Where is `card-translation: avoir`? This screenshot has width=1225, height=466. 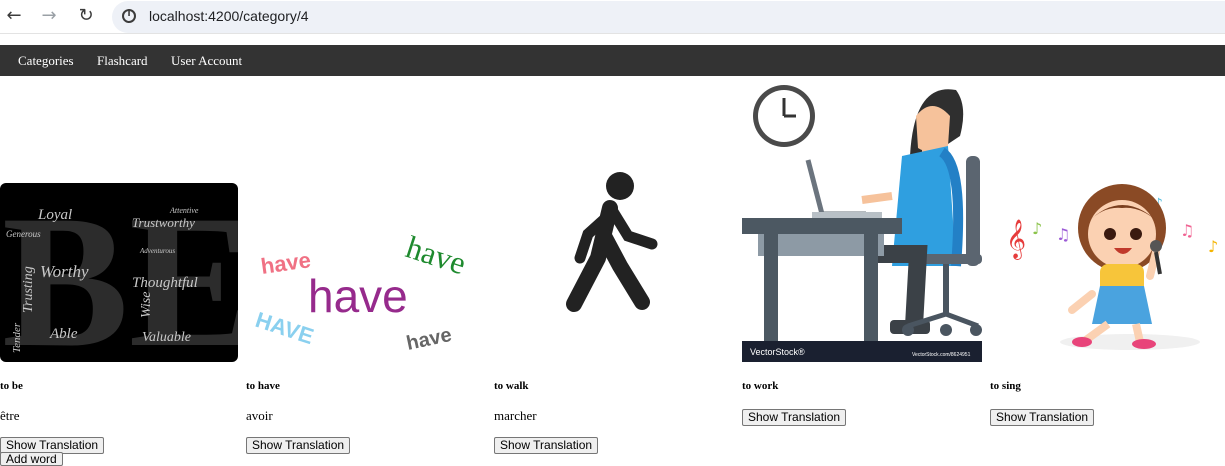 card-translation: avoir is located at coordinates (259, 415).